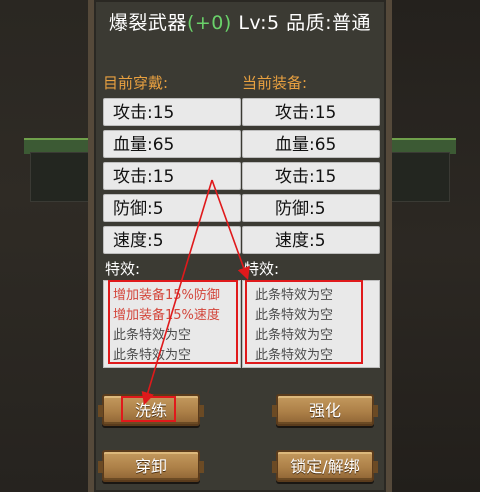 This screenshot has width=480, height=492. I want to click on equip-special-effects: 此条特效为空 此条特效为空 此条特效为空 此条特效为空, so click(311, 324).